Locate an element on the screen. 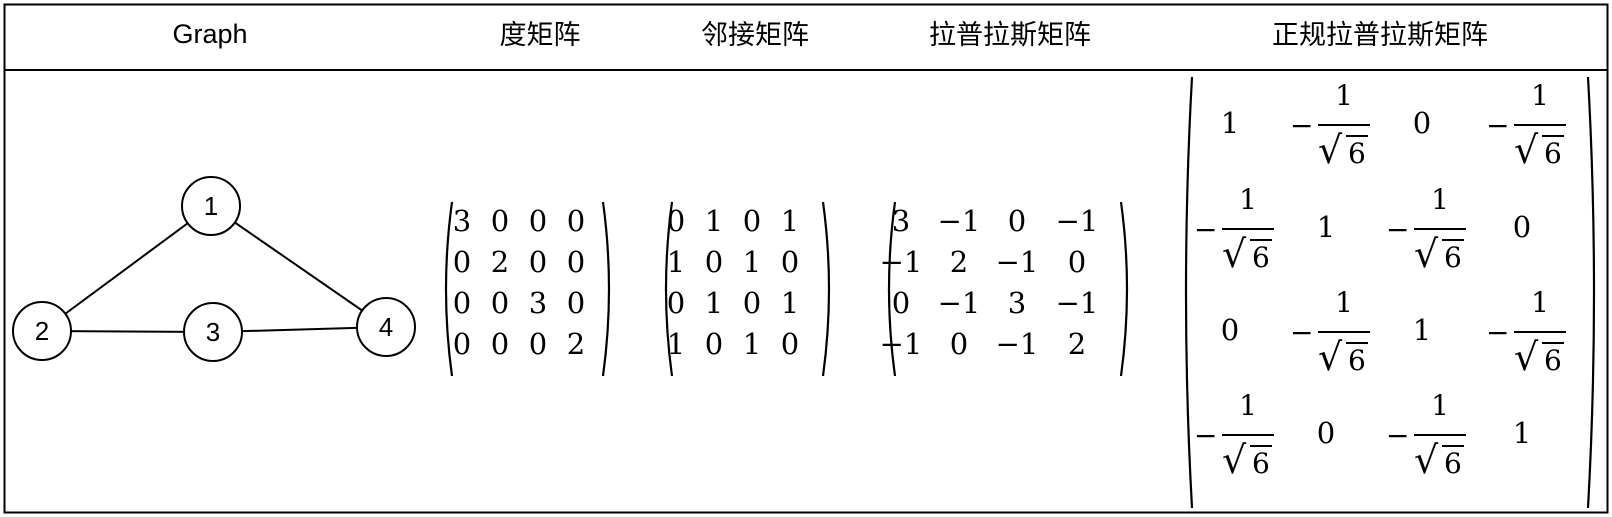  graph-node-label-3: 3 is located at coordinates (213, 332).